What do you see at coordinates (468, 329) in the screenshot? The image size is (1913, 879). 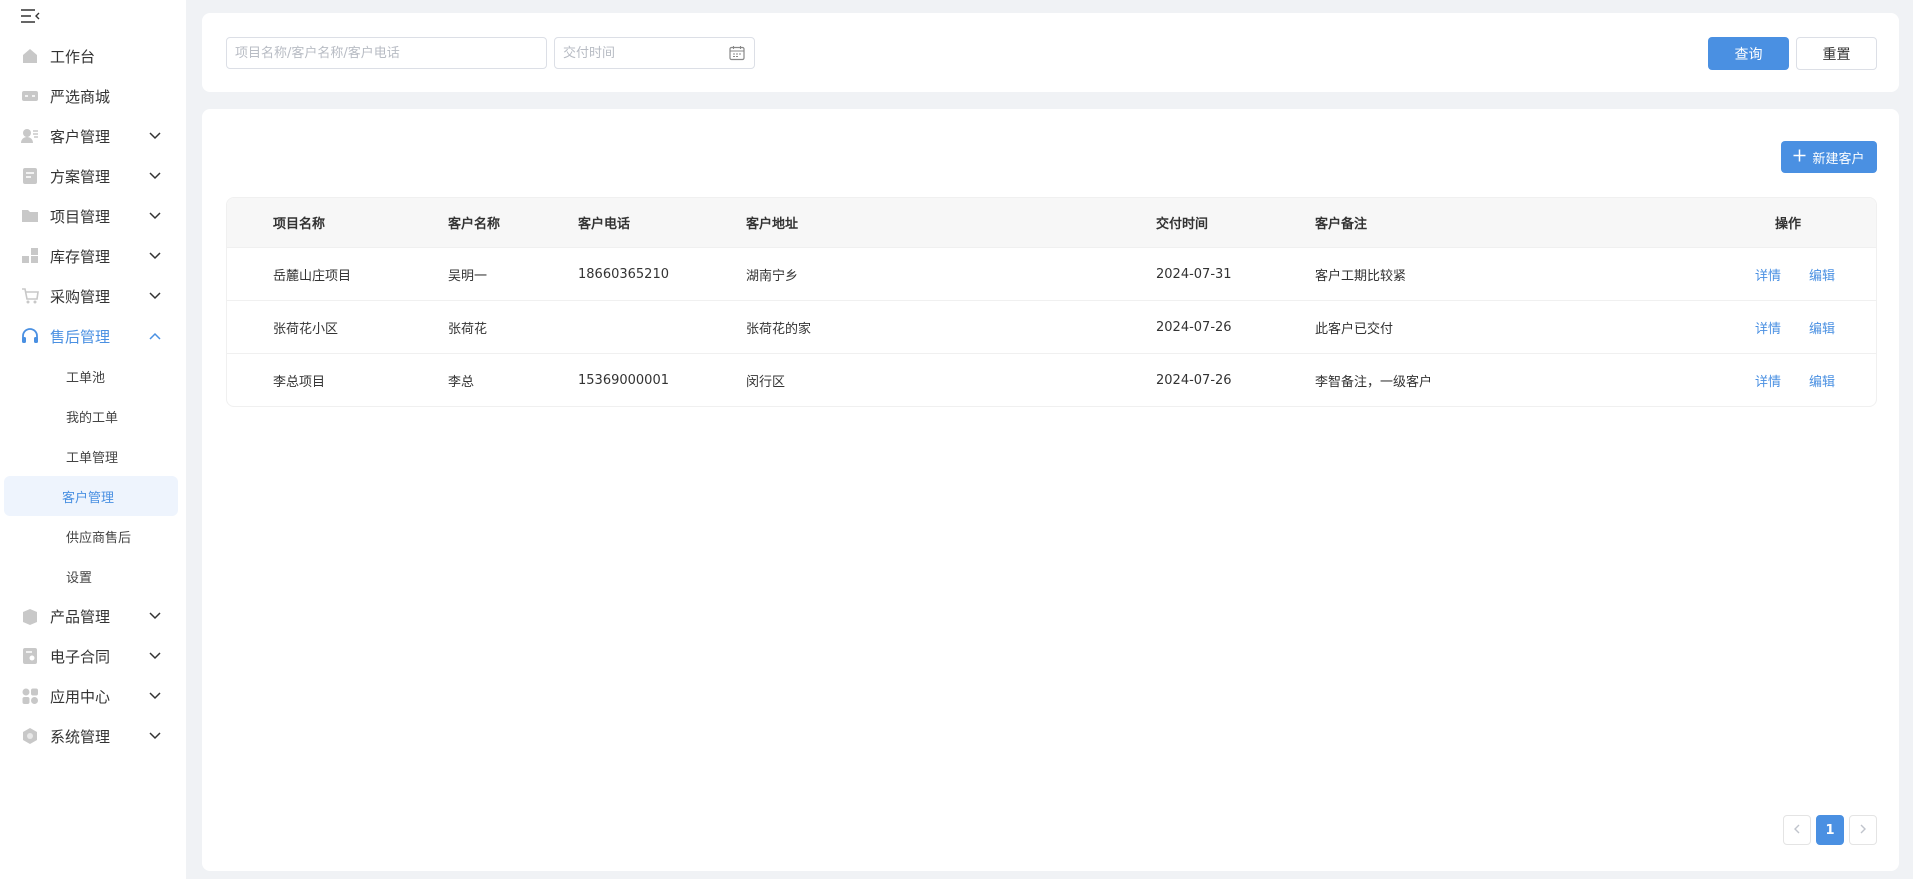 I see `cell-customer: 张荷花` at bounding box center [468, 329].